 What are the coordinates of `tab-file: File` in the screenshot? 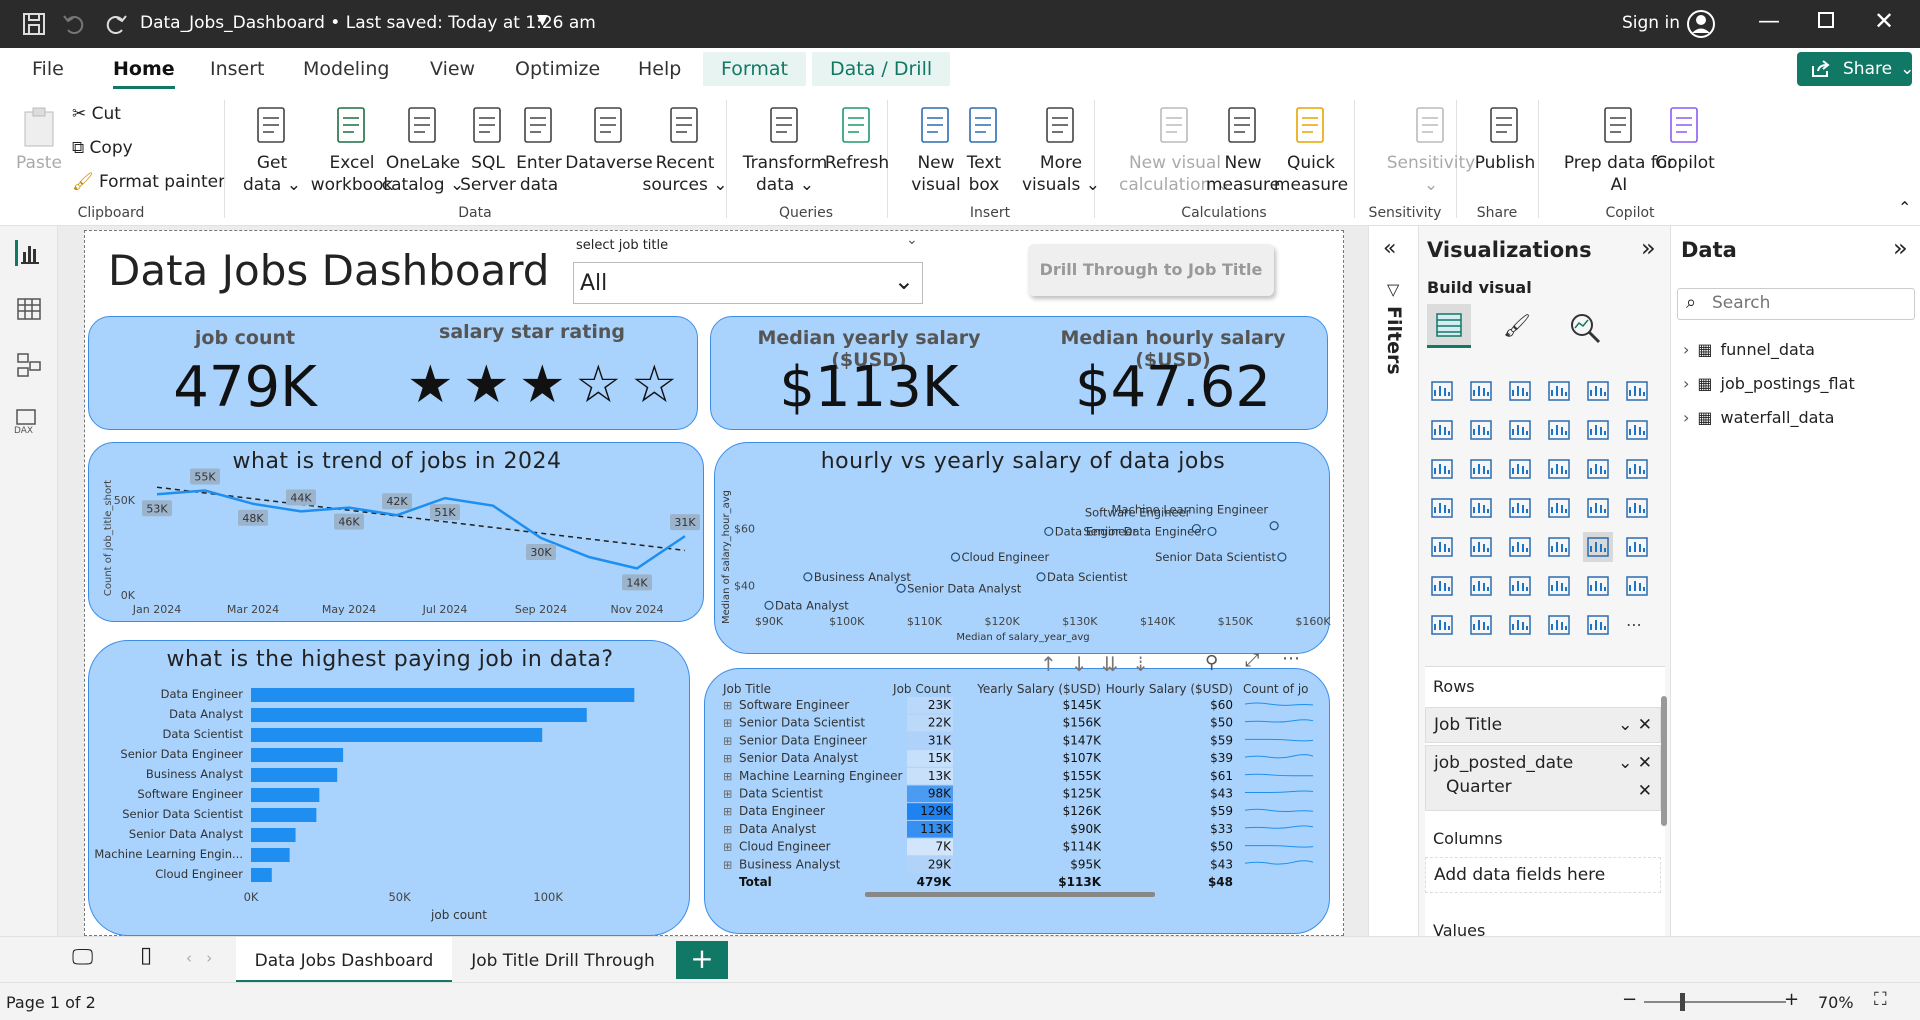 It's located at (48, 69).